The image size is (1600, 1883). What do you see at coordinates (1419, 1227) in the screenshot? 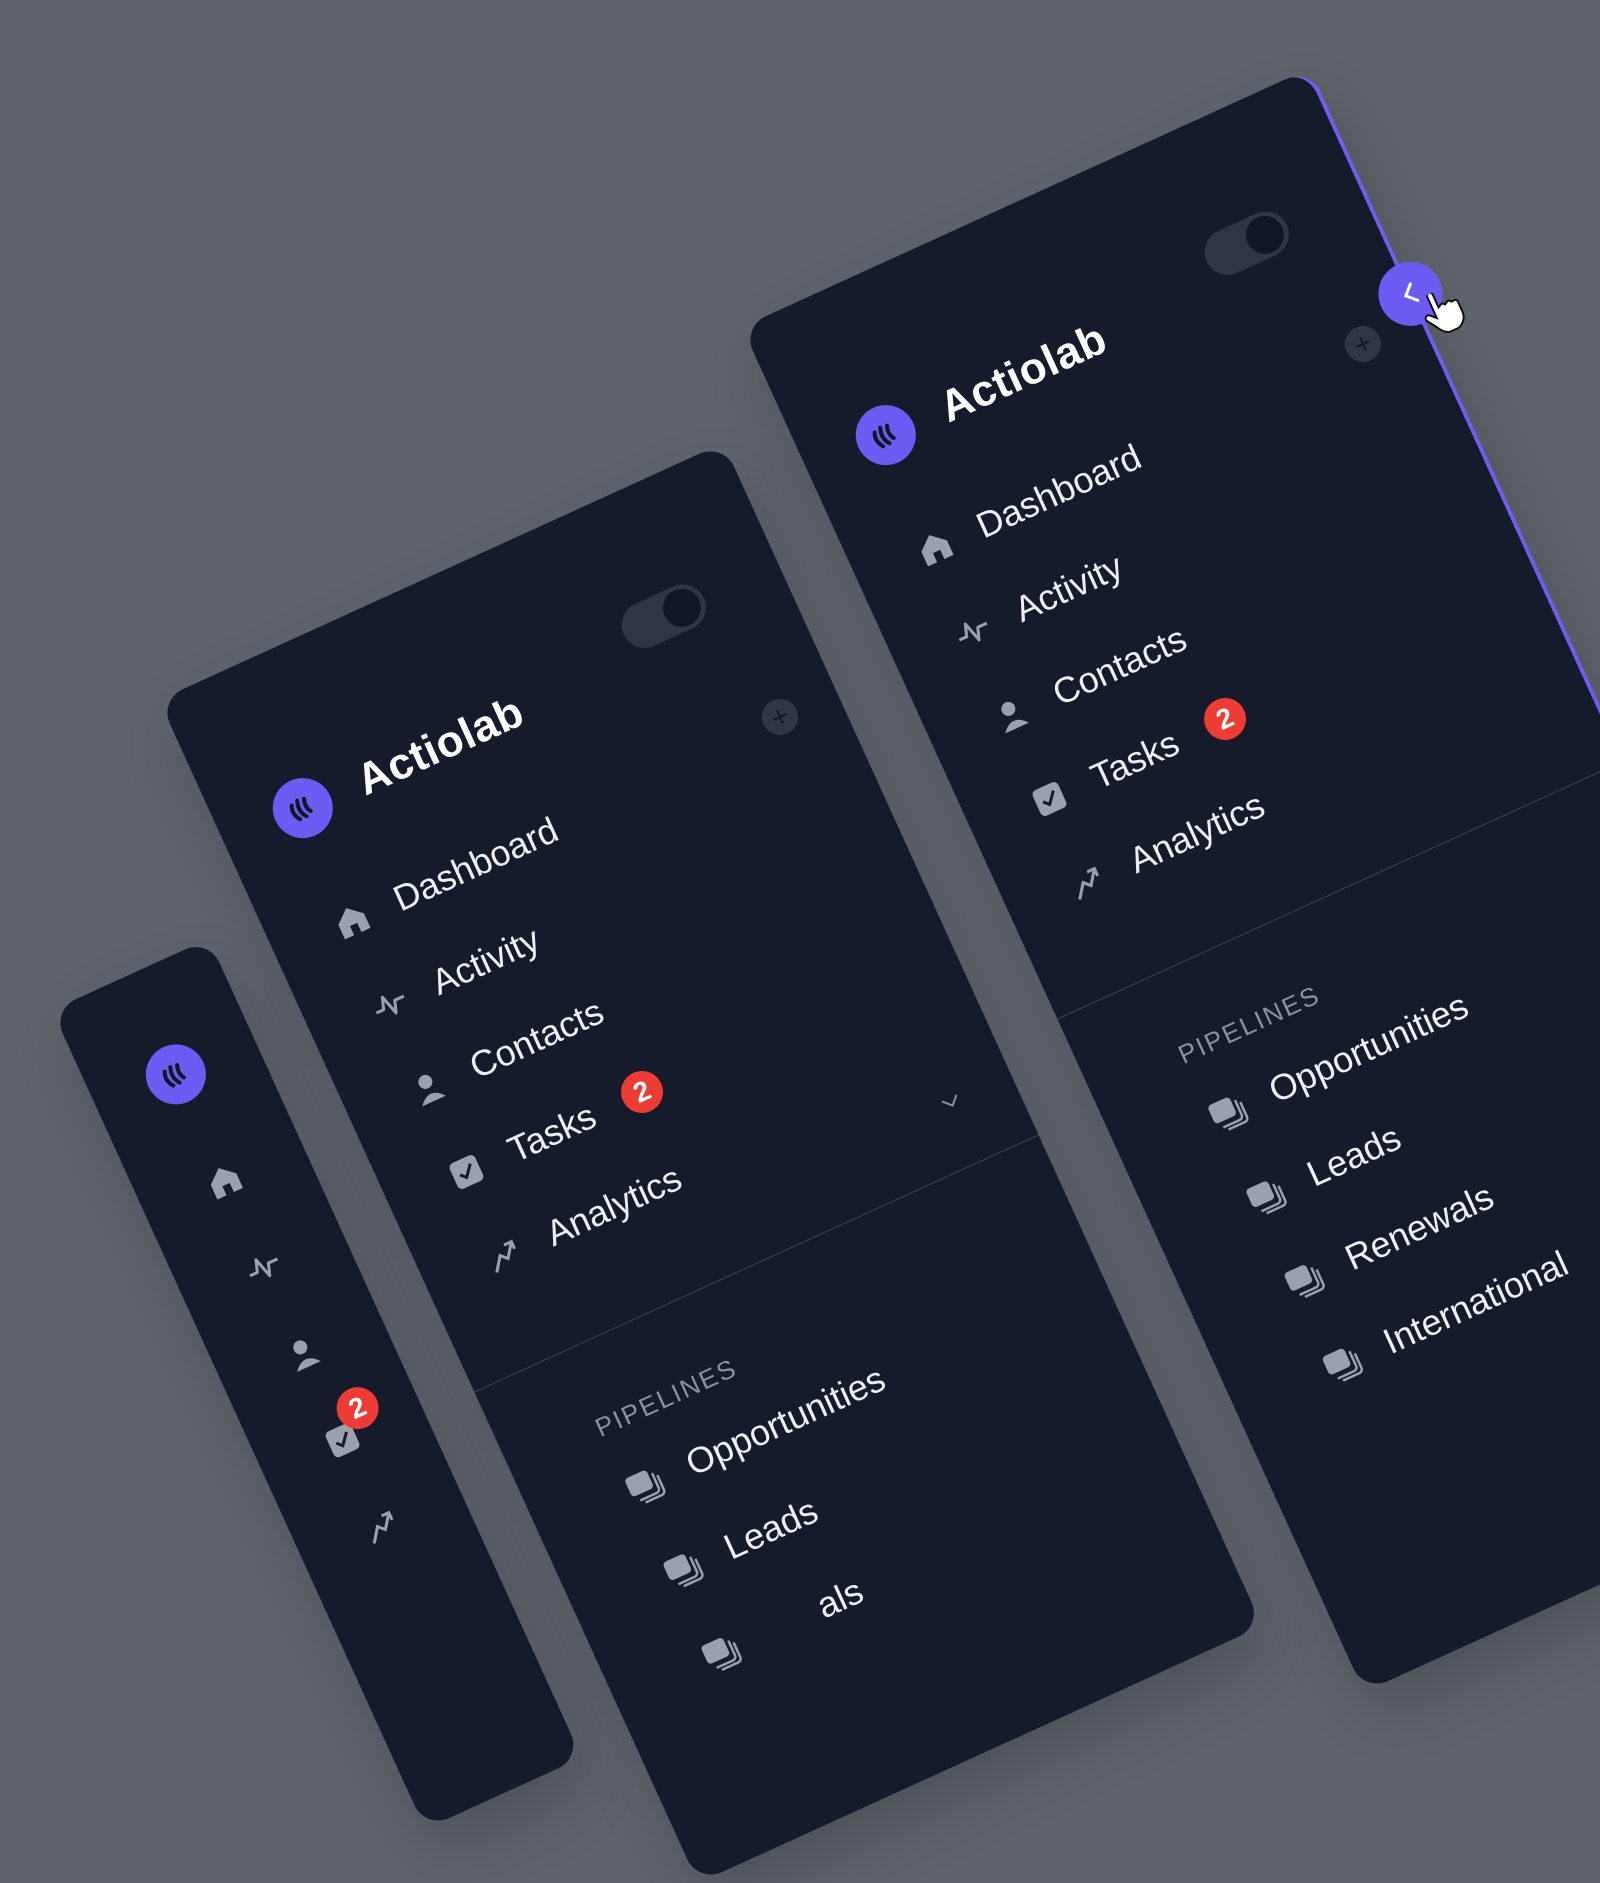
I see `pipeline-item-label: Renewals` at bounding box center [1419, 1227].